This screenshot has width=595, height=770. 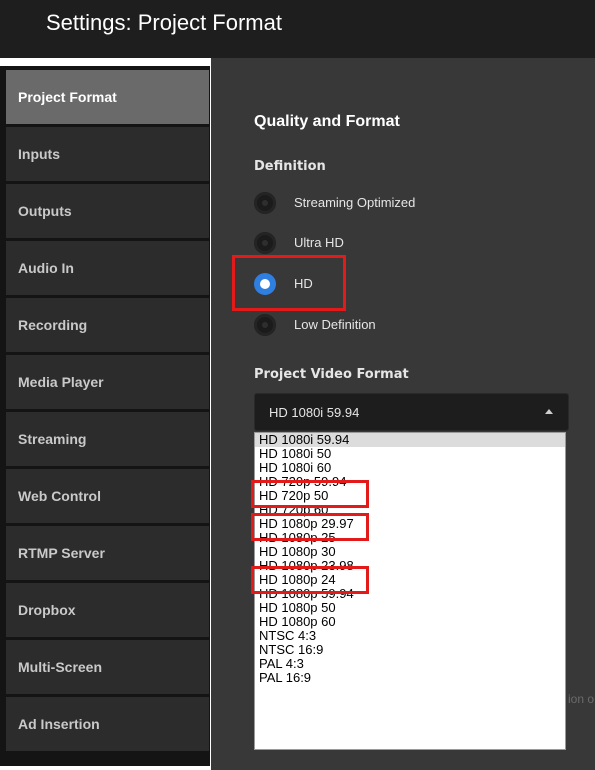 What do you see at coordinates (327, 121) in the screenshot?
I see `section-title: Quality and Format` at bounding box center [327, 121].